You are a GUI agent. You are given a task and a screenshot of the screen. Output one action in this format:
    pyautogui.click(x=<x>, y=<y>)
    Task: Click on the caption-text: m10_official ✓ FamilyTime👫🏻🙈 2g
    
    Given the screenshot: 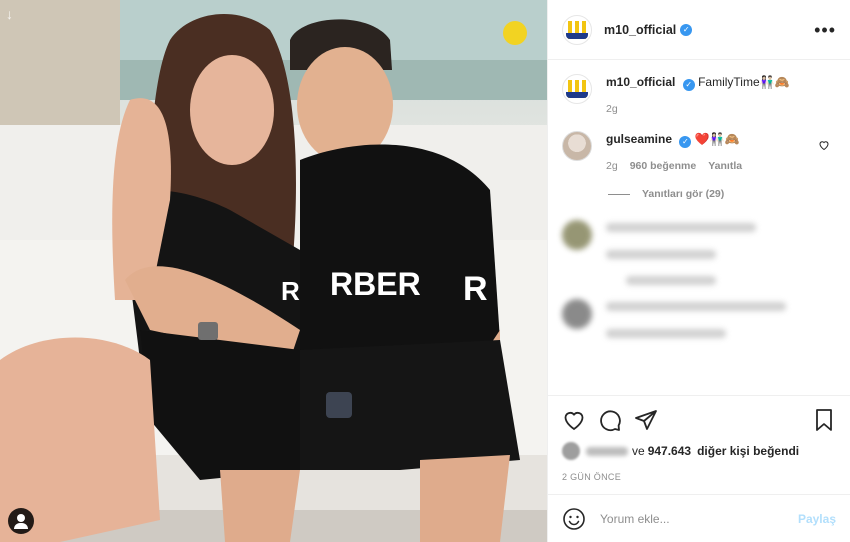 What is the action you would take?
    pyautogui.click(x=721, y=95)
    